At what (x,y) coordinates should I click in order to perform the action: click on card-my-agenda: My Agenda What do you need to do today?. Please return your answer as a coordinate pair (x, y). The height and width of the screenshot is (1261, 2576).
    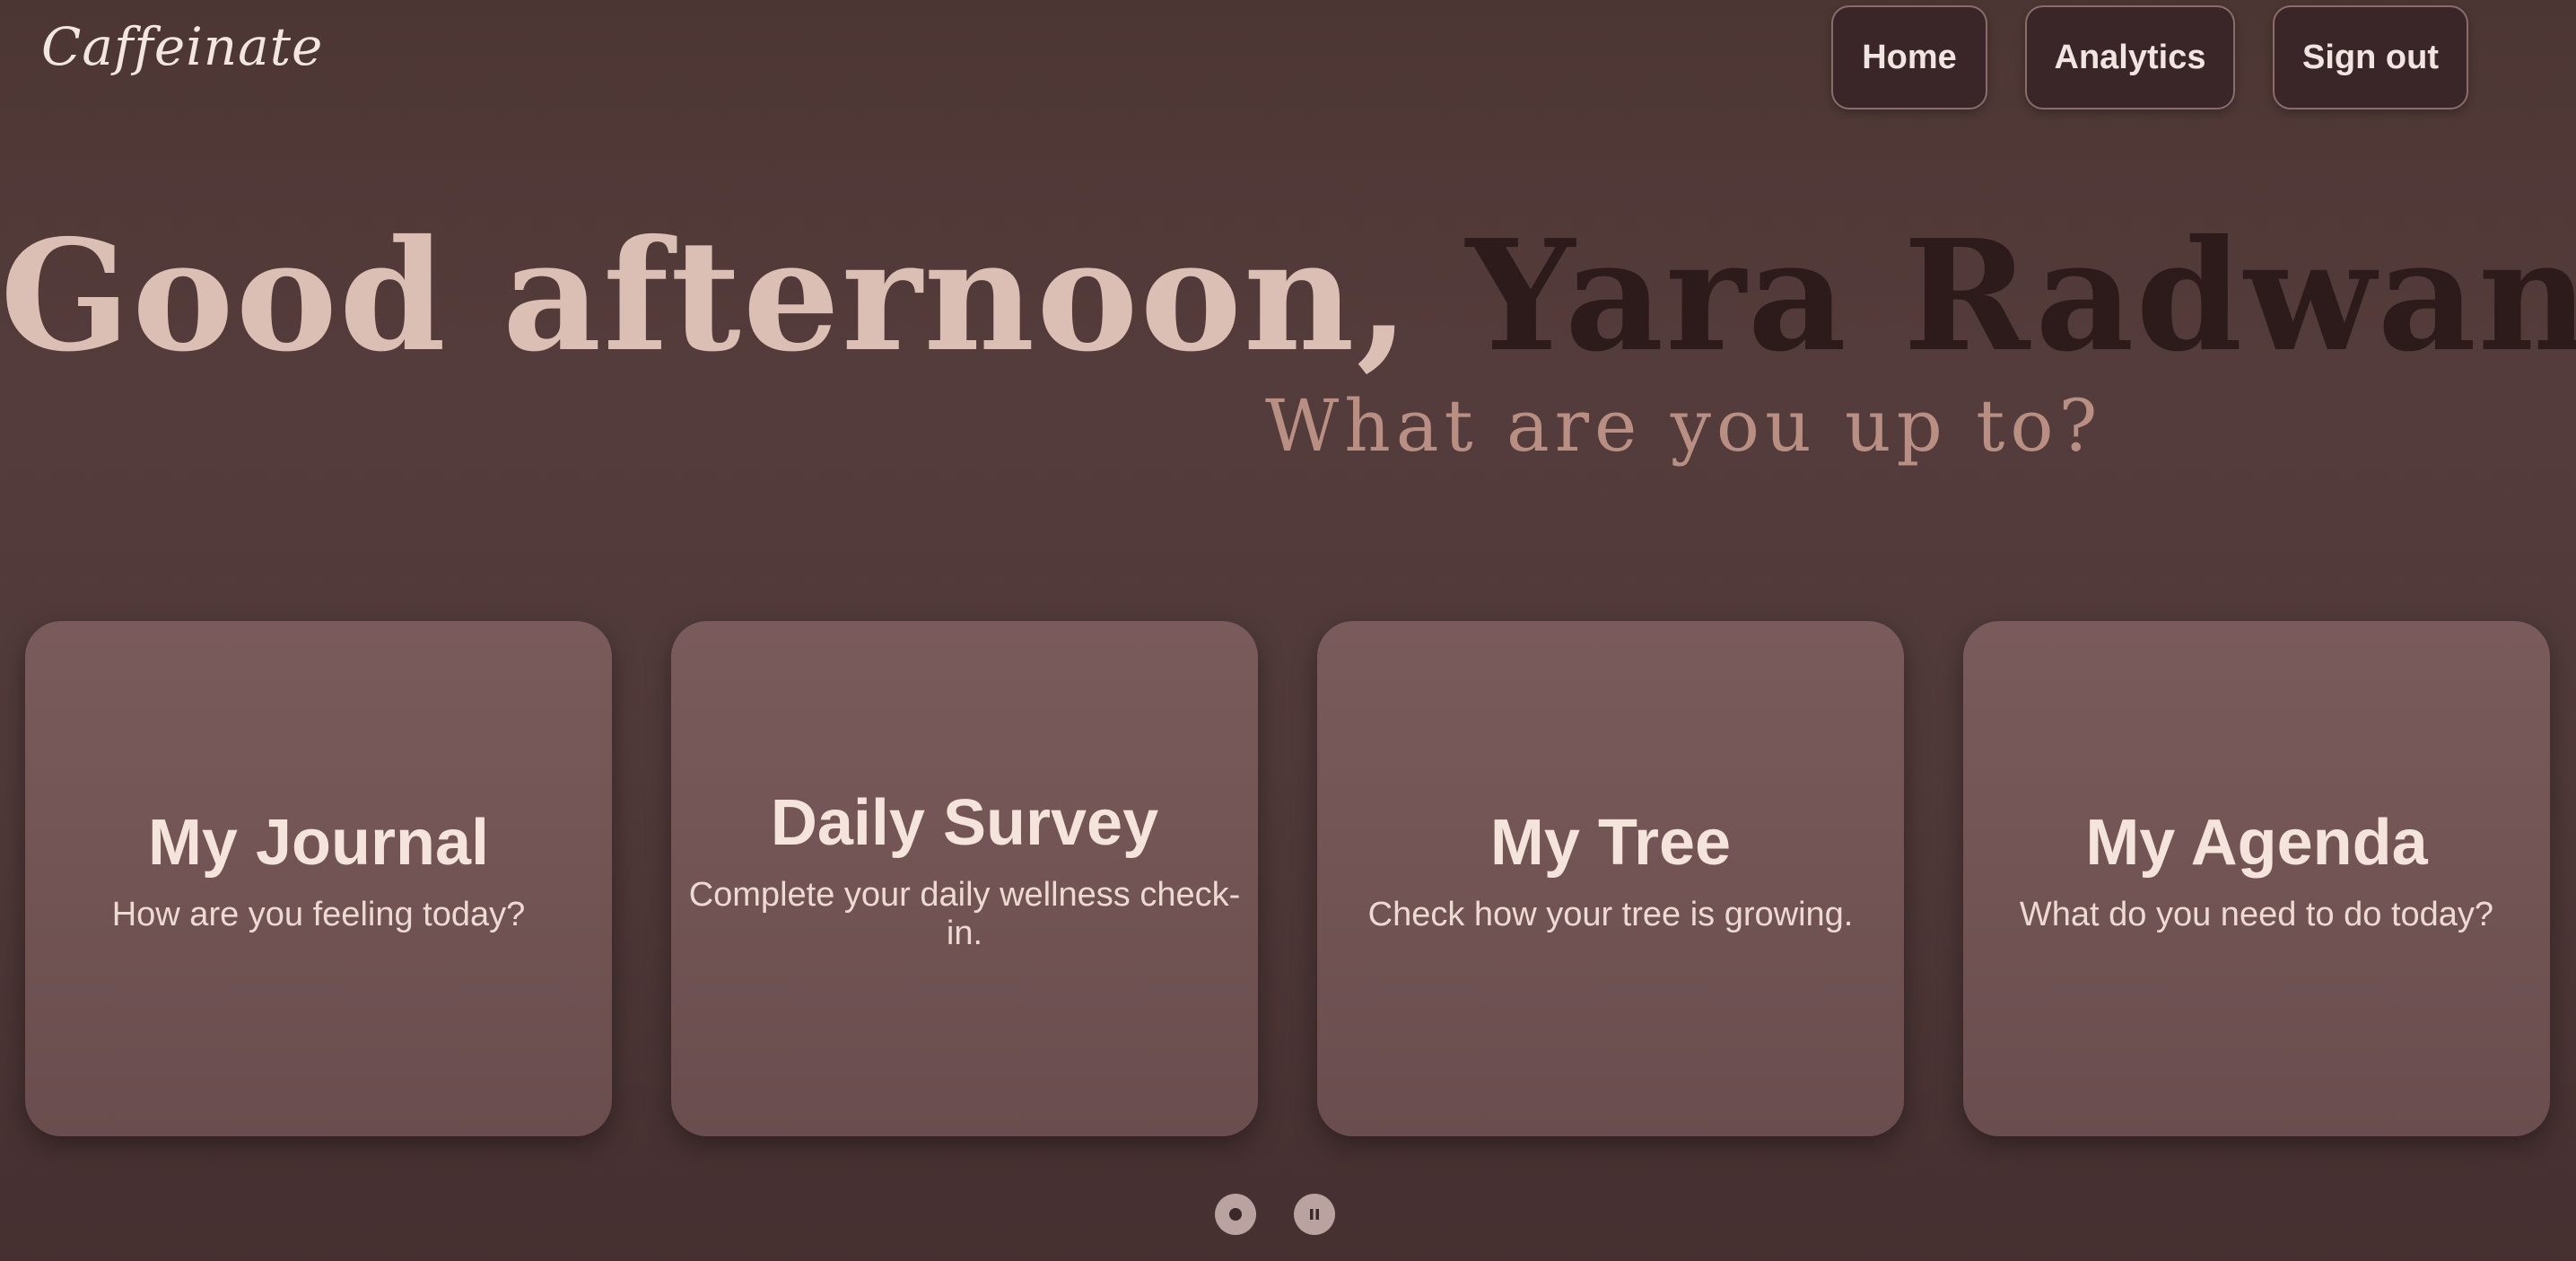
    Looking at the image, I should click on (2257, 878).